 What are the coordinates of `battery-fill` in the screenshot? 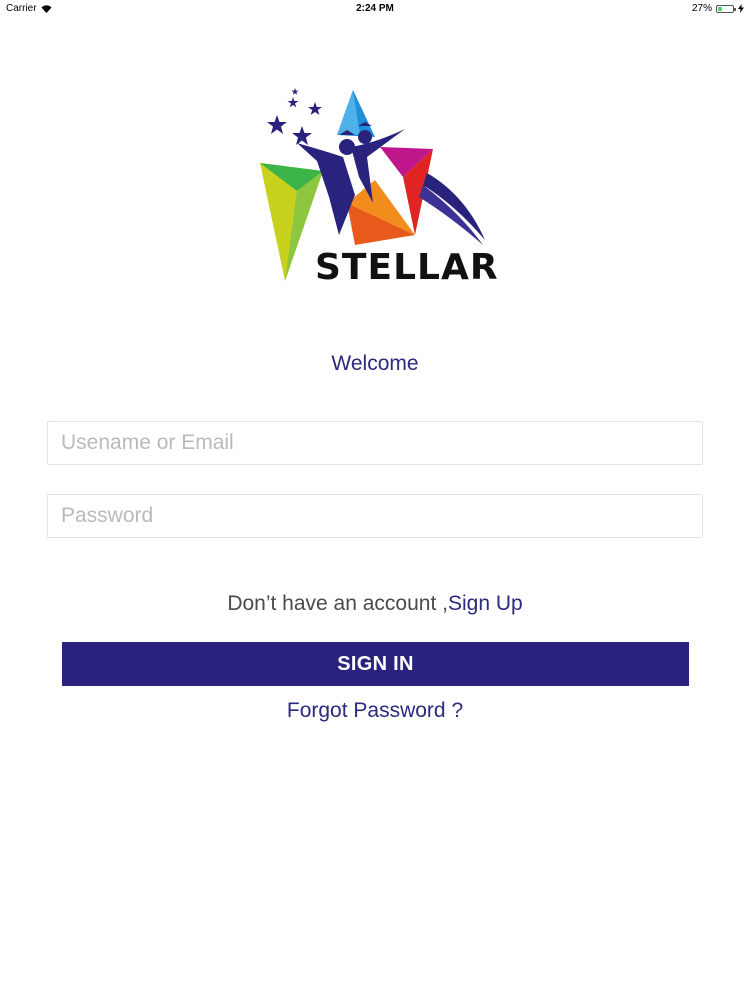 It's located at (720, 8).